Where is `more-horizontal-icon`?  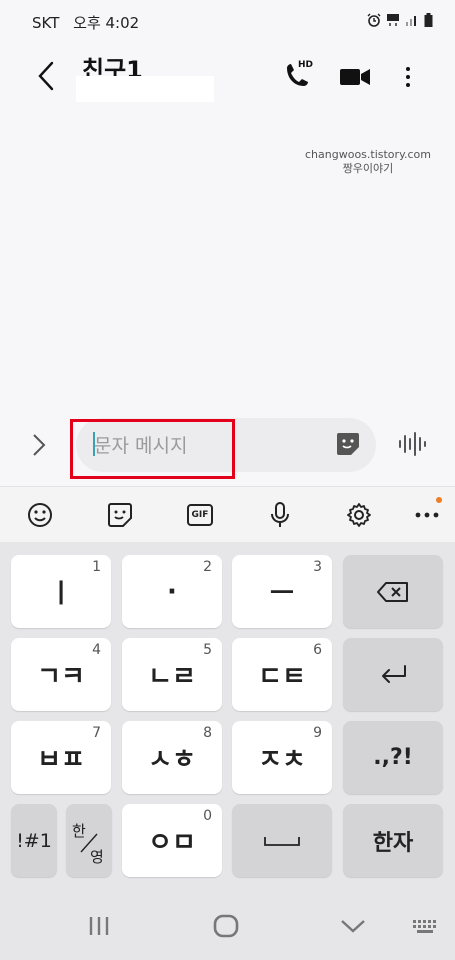 more-horizontal-icon is located at coordinates (427, 515).